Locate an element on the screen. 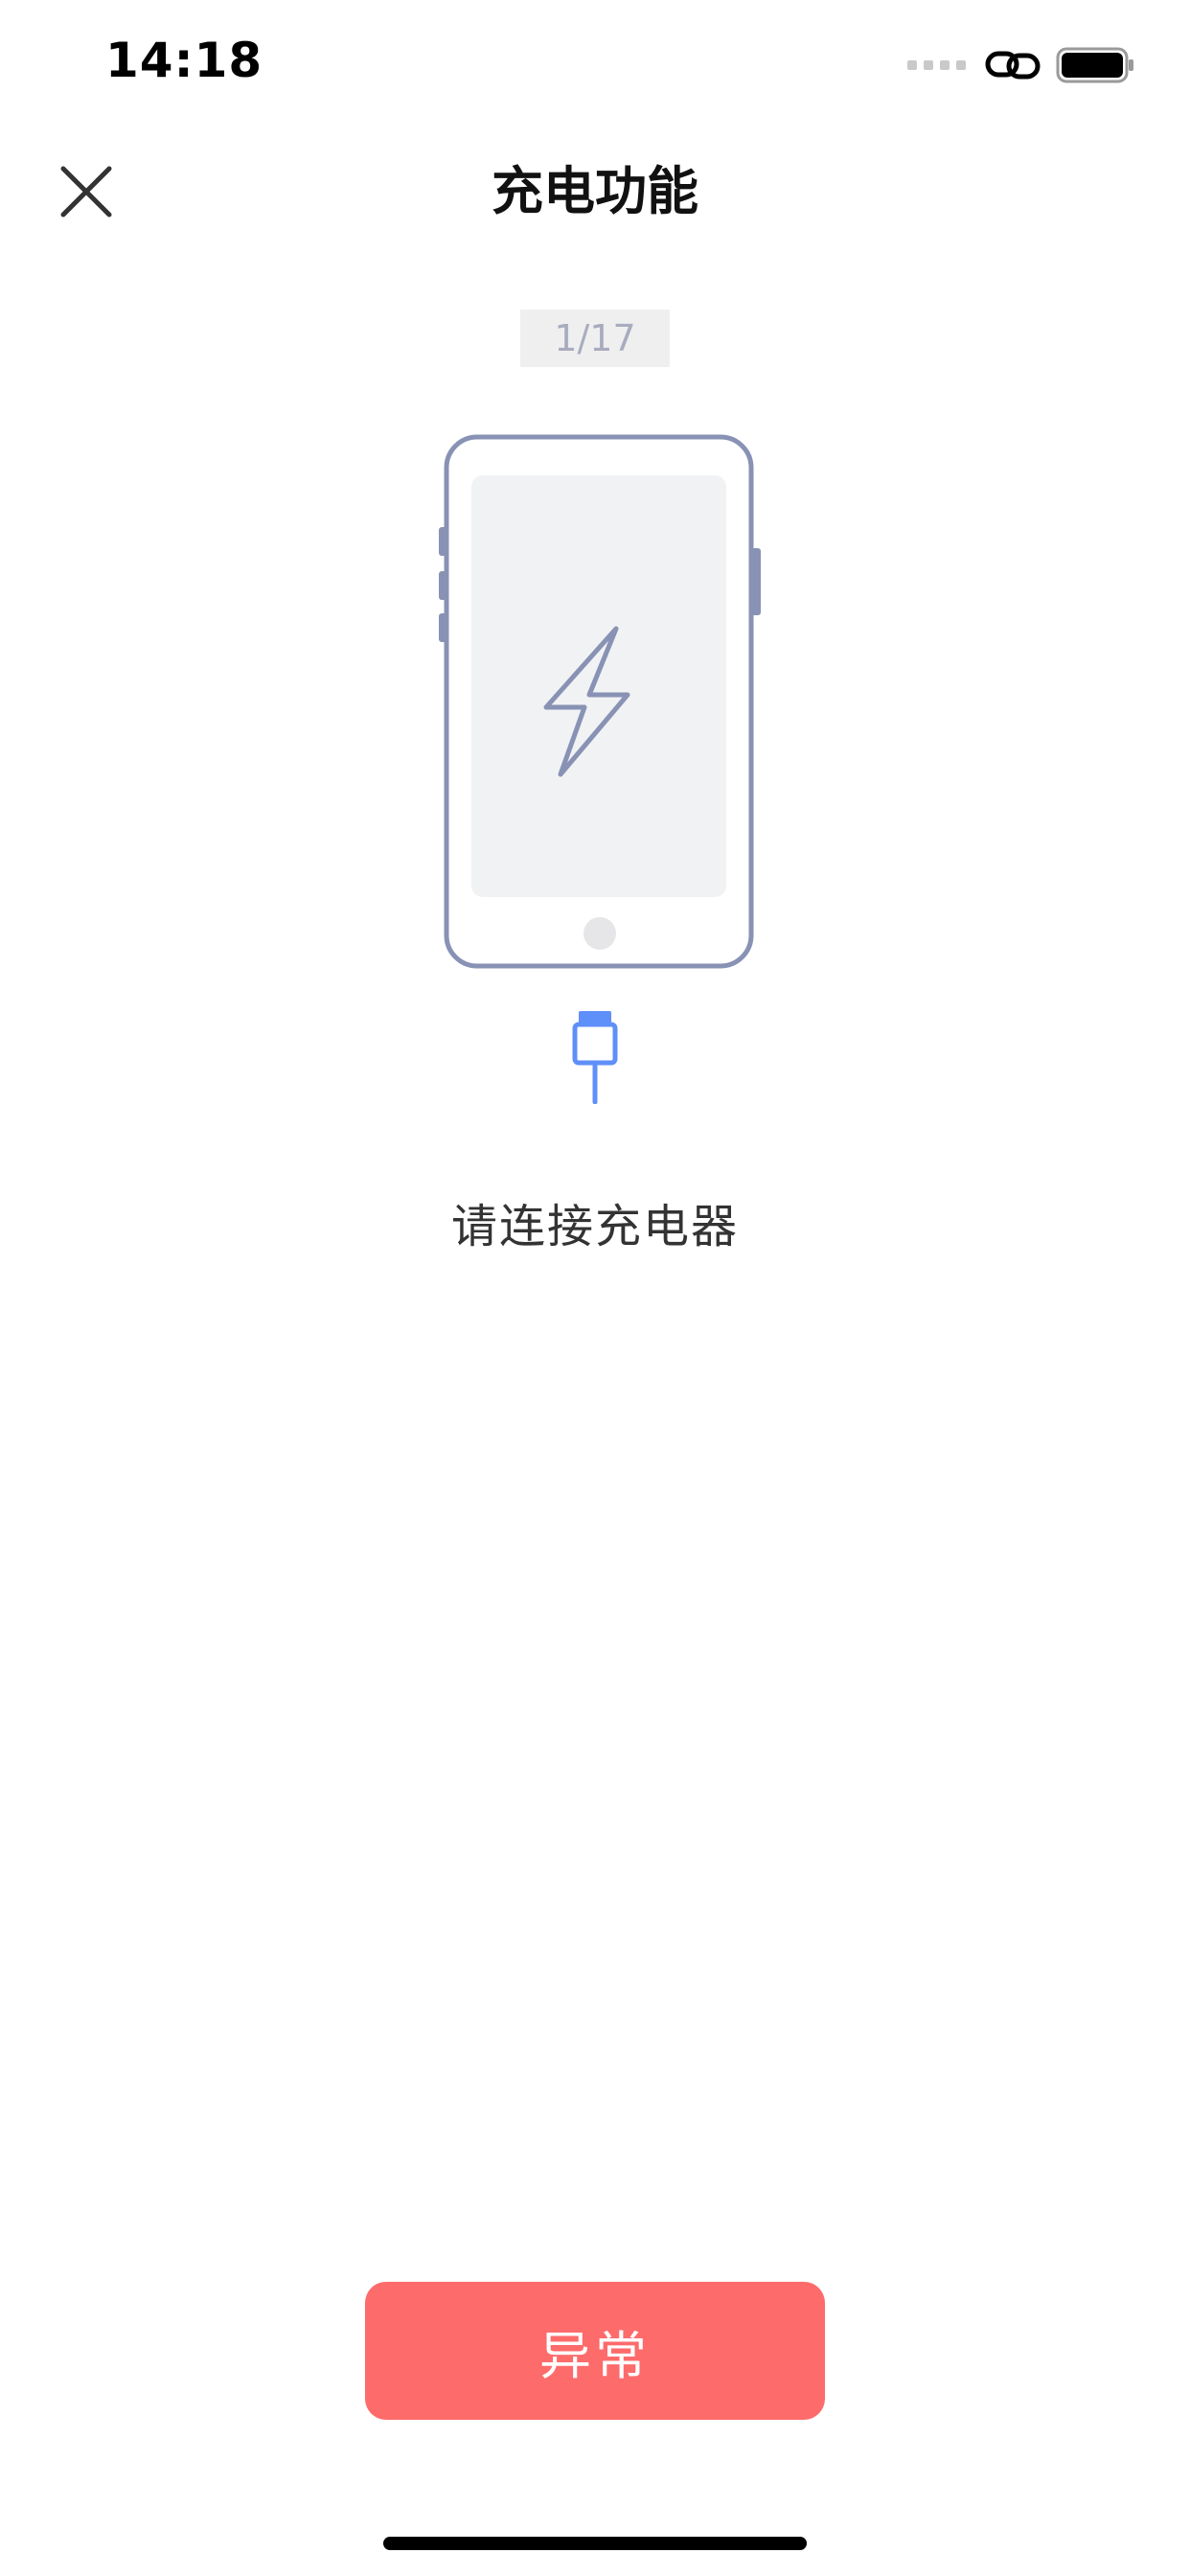 The image size is (1190, 2576). step-counter: 1/17 is located at coordinates (595, 338).